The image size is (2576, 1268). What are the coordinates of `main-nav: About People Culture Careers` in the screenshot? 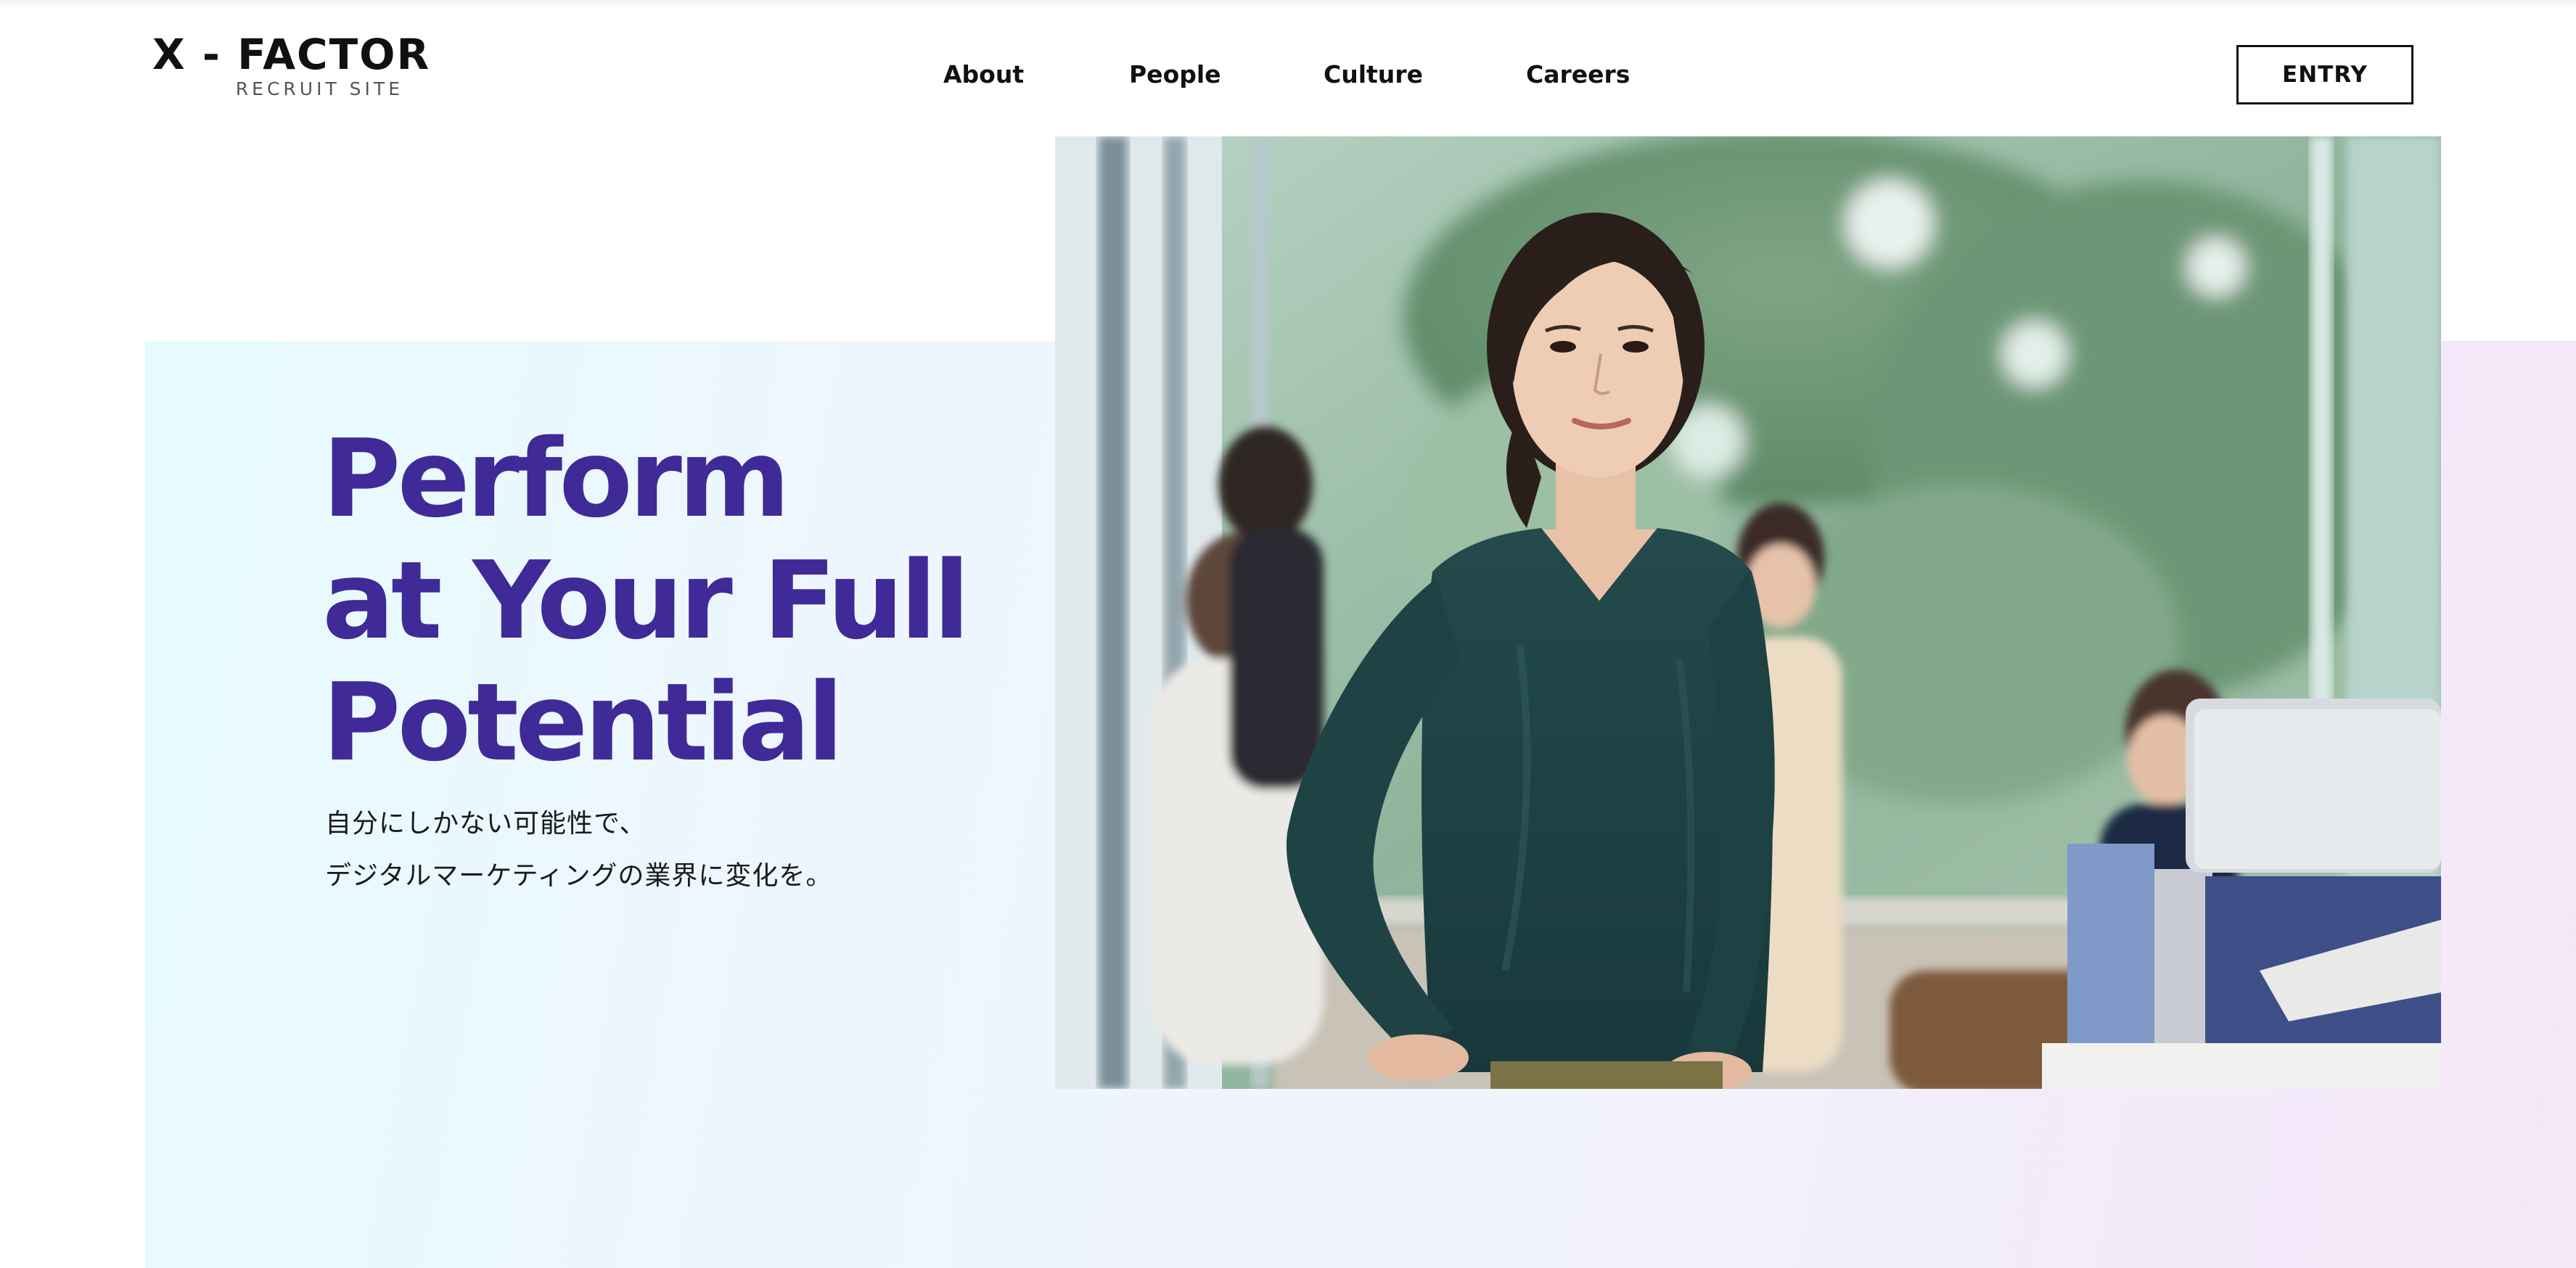 It's located at (1288, 75).